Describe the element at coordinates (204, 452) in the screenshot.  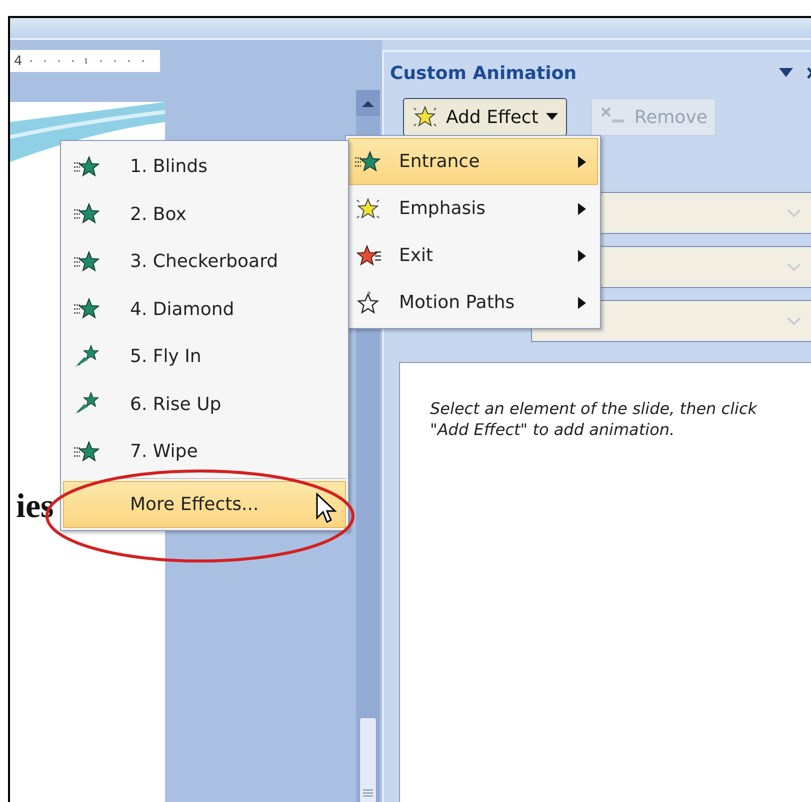
I see `menu-item: 7. Wipe` at that location.